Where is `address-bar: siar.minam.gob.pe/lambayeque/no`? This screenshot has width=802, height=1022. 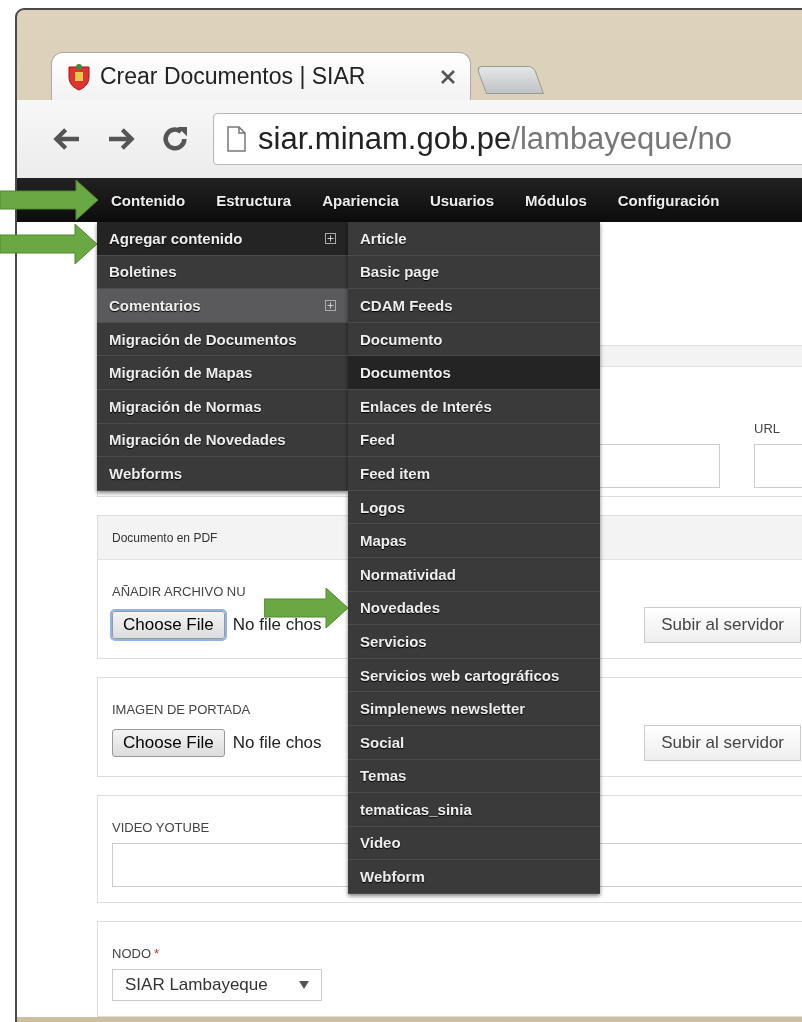 address-bar: siar.minam.gob.pe/lambayeque/no is located at coordinates (507, 139).